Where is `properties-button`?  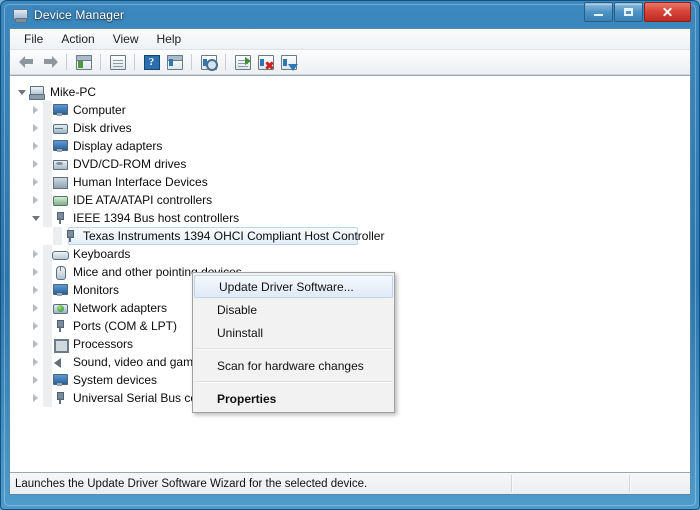
properties-button is located at coordinates (117, 62).